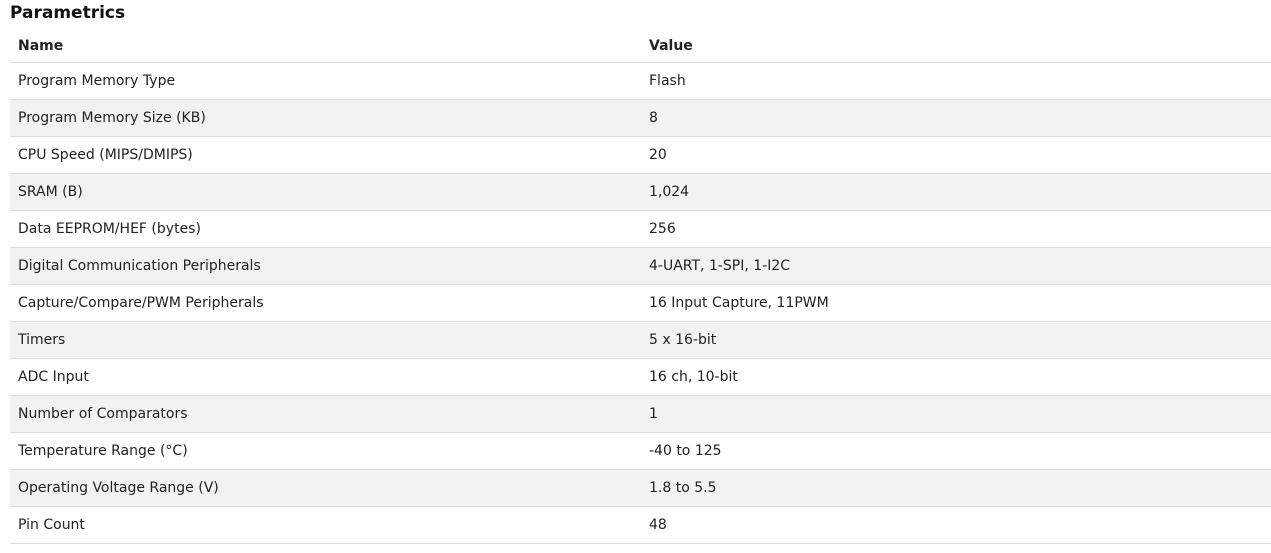  What do you see at coordinates (325, 118) in the screenshot?
I see `param-name: Program Memory Size (KB)` at bounding box center [325, 118].